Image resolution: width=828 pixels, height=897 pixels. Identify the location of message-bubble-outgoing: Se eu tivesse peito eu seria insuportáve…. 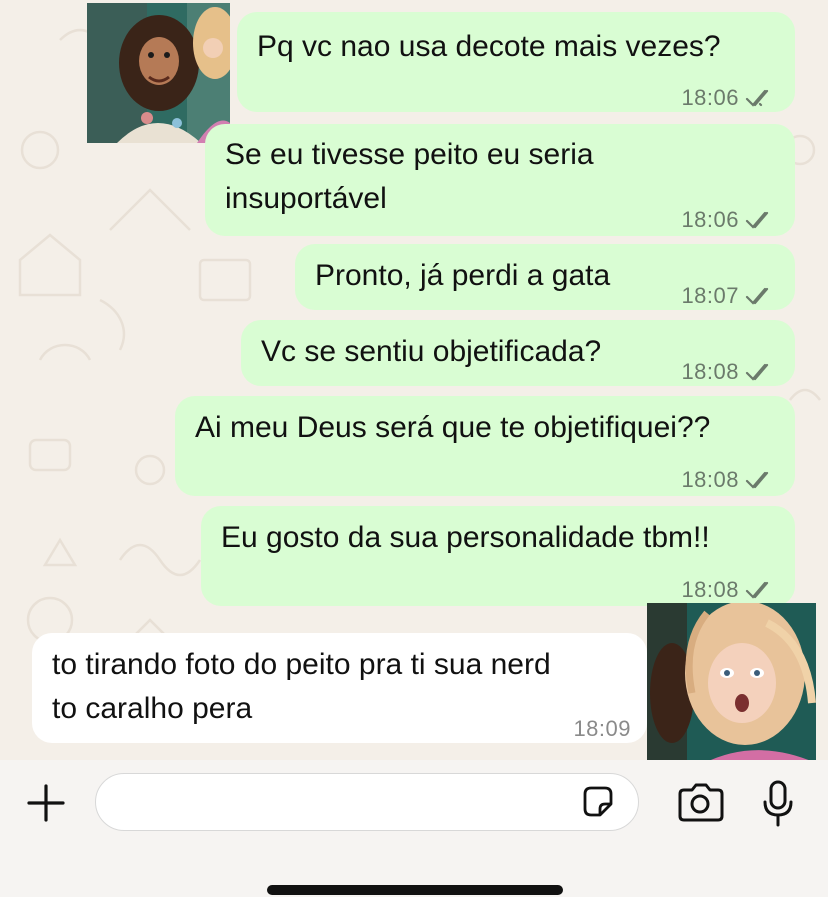
(500, 180).